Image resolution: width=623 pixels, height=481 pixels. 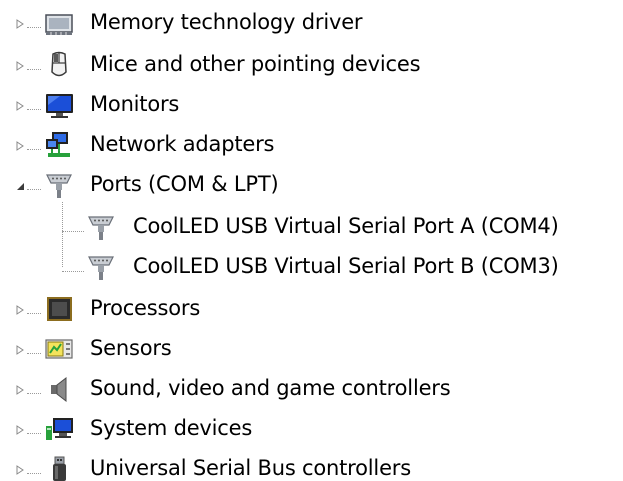 What do you see at coordinates (59, 106) in the screenshot?
I see `monitor-icon` at bounding box center [59, 106].